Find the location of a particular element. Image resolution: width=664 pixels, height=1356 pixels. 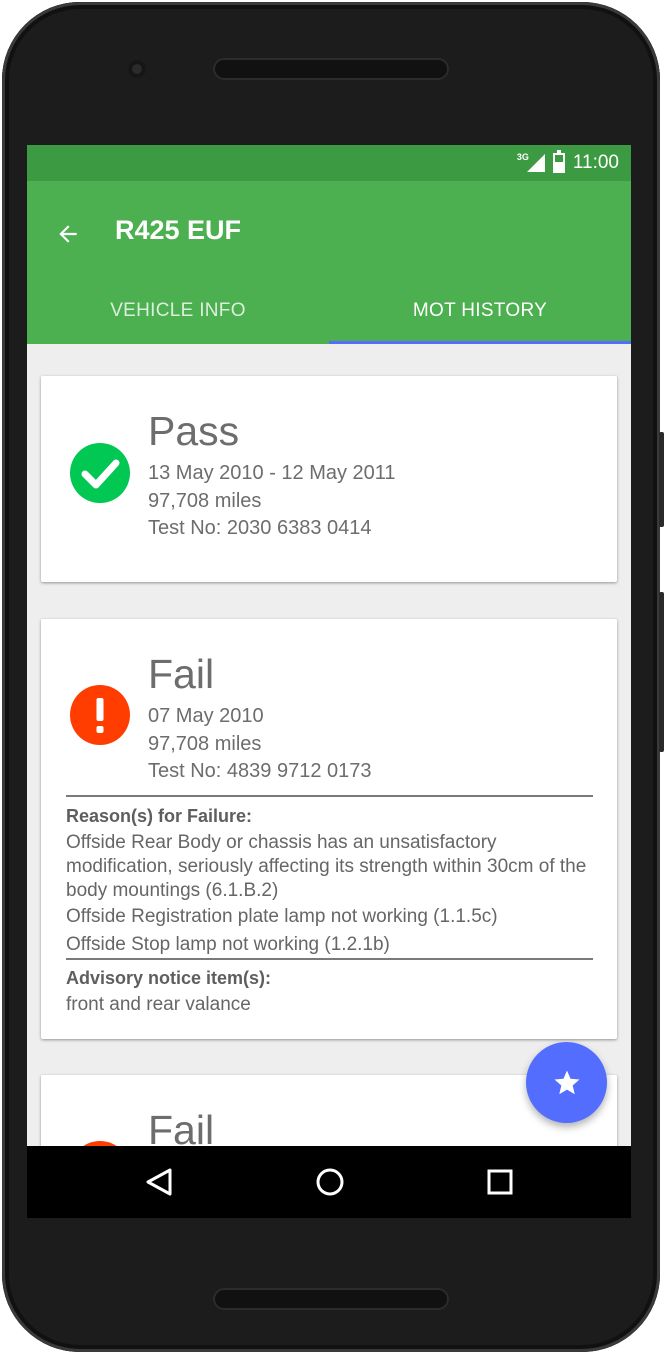

star-icon is located at coordinates (566, 1082).